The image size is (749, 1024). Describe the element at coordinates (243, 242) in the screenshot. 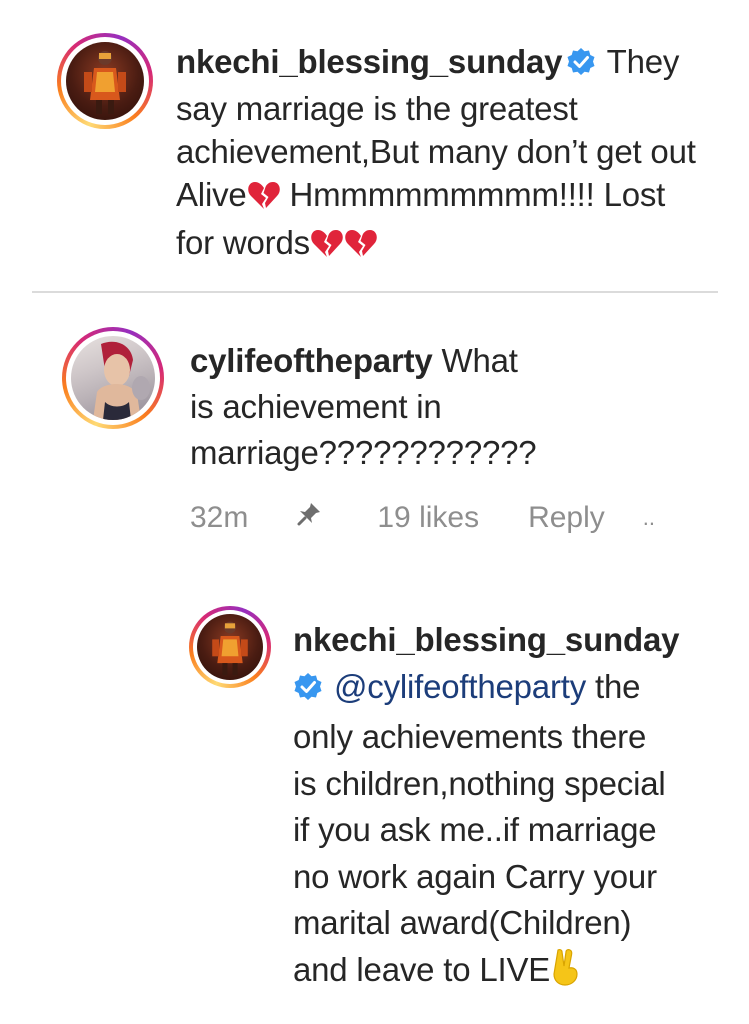

I see `comment-text-line: for words` at that location.